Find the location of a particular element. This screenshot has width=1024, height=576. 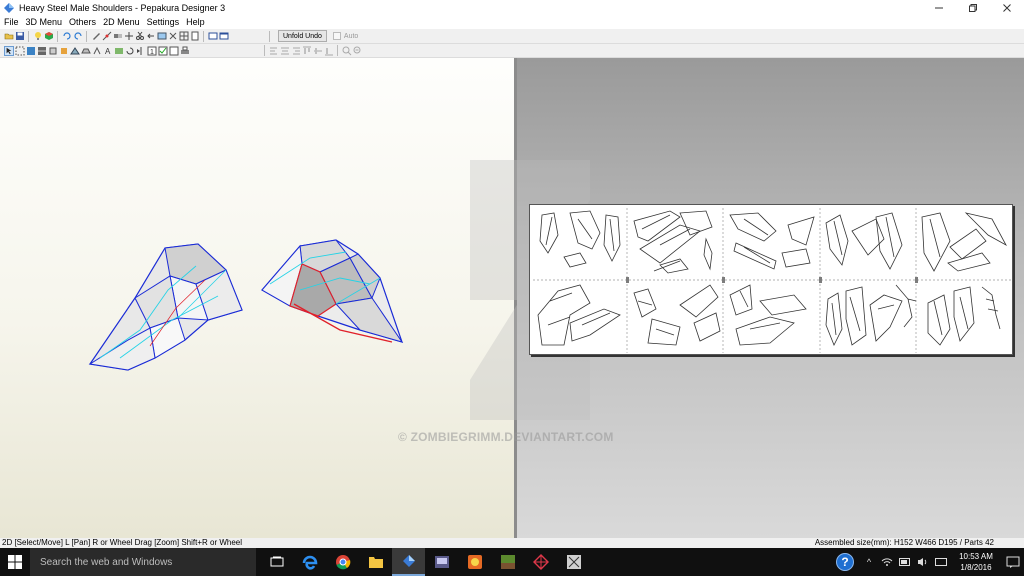

menu-help: Help is located at coordinates (197, 22).